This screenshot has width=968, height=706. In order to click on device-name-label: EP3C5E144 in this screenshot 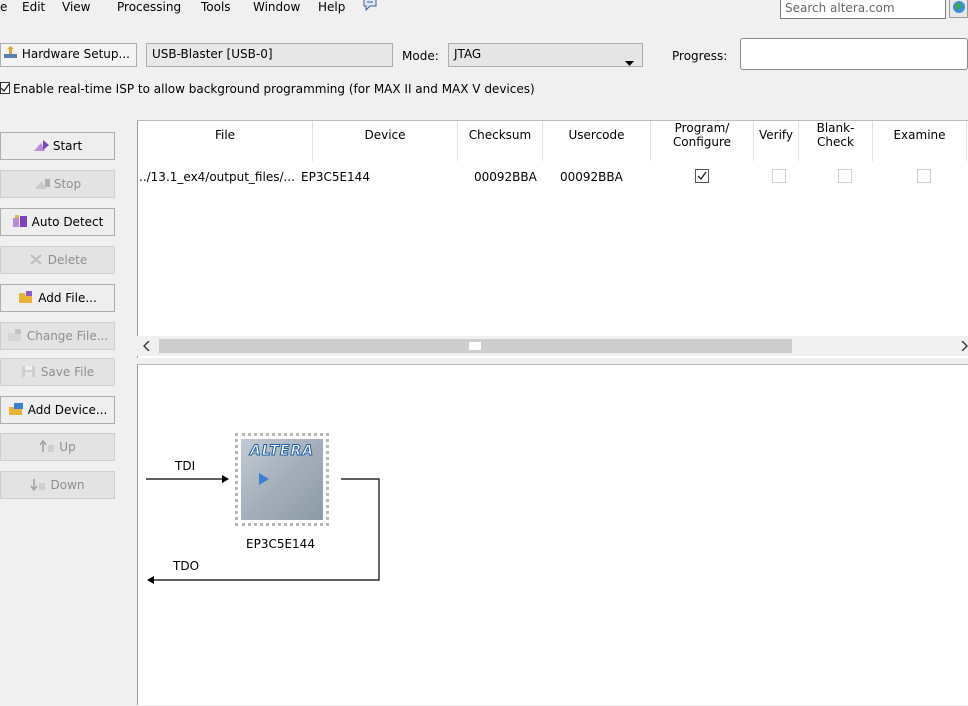, I will do `click(280, 544)`.